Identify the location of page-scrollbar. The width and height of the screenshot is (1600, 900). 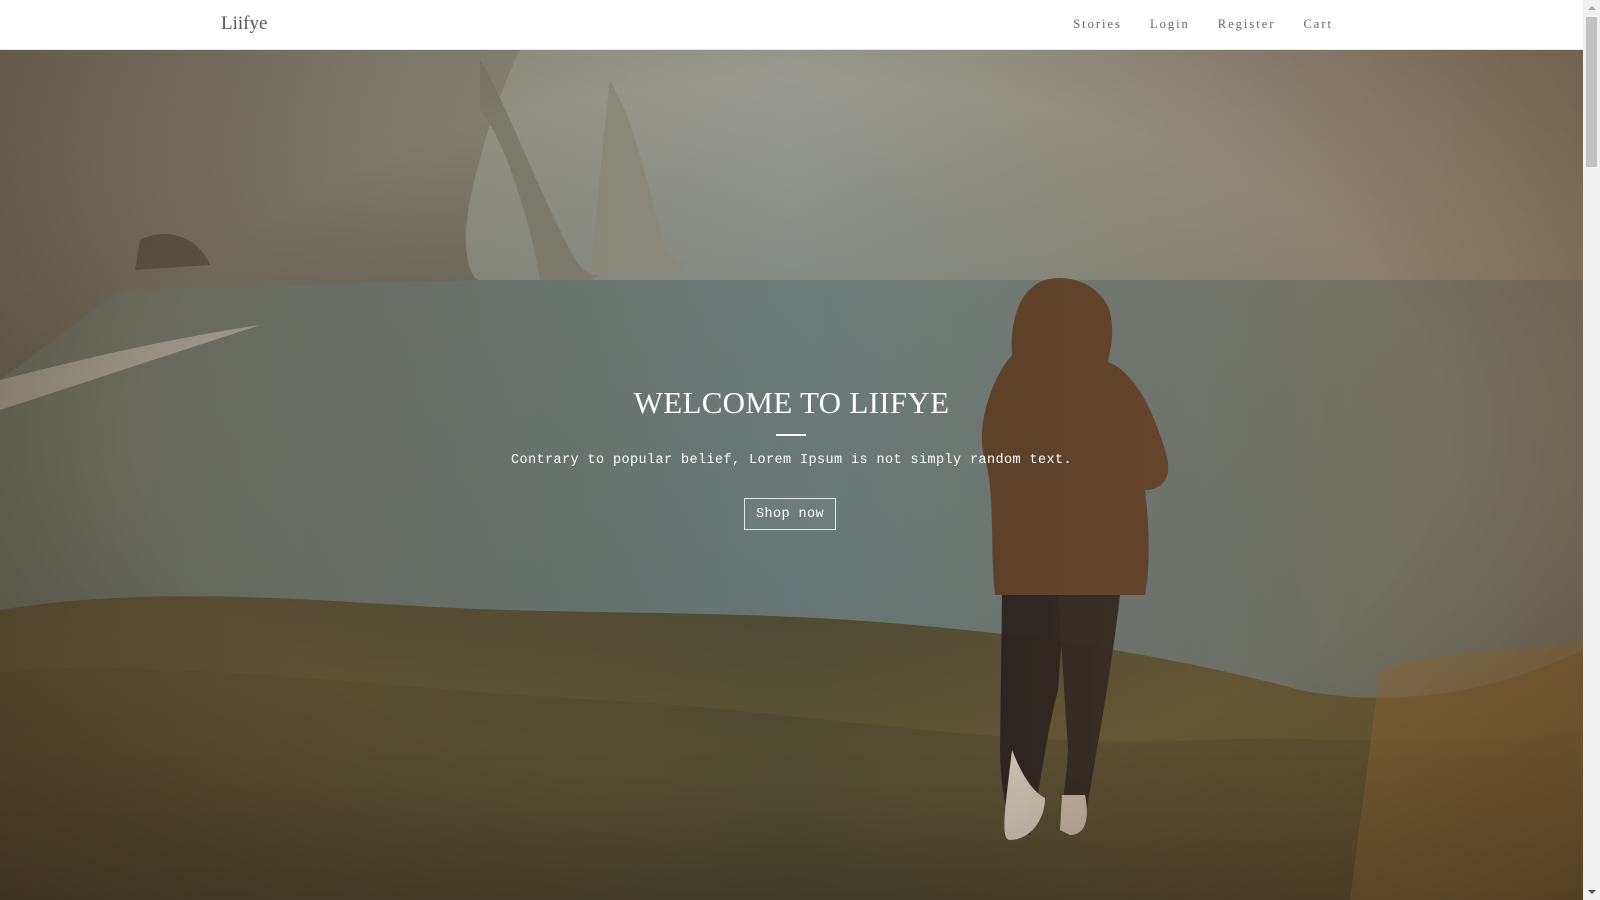
(1591, 450).